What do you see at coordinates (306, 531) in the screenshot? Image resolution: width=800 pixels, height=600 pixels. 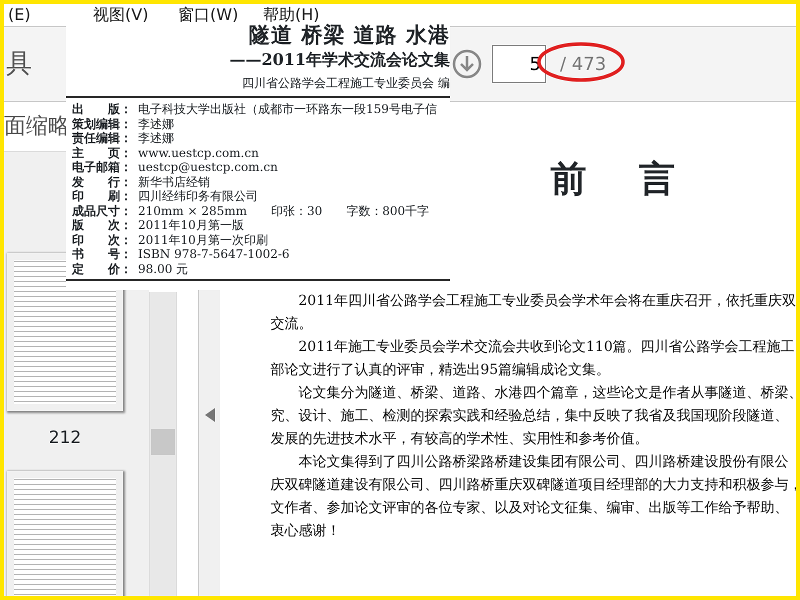 I see `text-line: 衷心感谢！` at bounding box center [306, 531].